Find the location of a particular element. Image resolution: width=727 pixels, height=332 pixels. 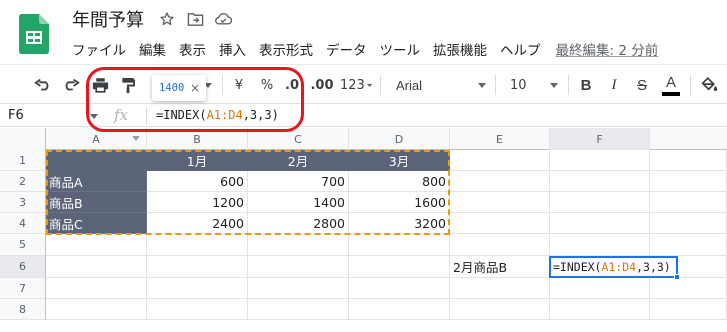

cell-d1: 3月 is located at coordinates (399, 160).